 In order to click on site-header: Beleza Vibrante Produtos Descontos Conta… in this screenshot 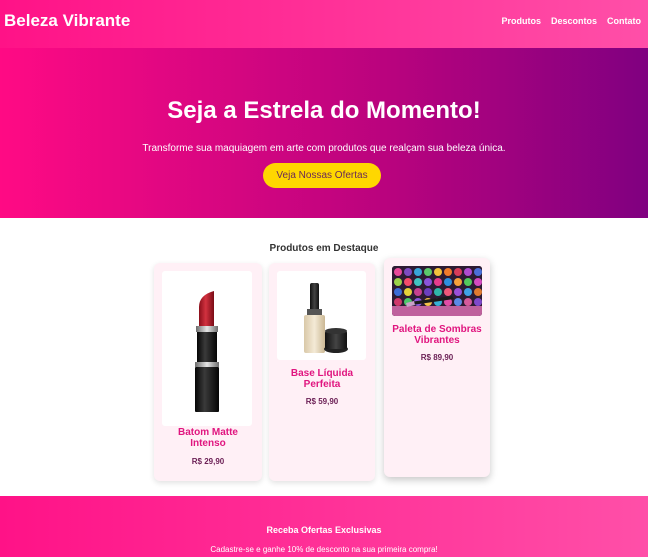, I will do `click(324, 24)`.